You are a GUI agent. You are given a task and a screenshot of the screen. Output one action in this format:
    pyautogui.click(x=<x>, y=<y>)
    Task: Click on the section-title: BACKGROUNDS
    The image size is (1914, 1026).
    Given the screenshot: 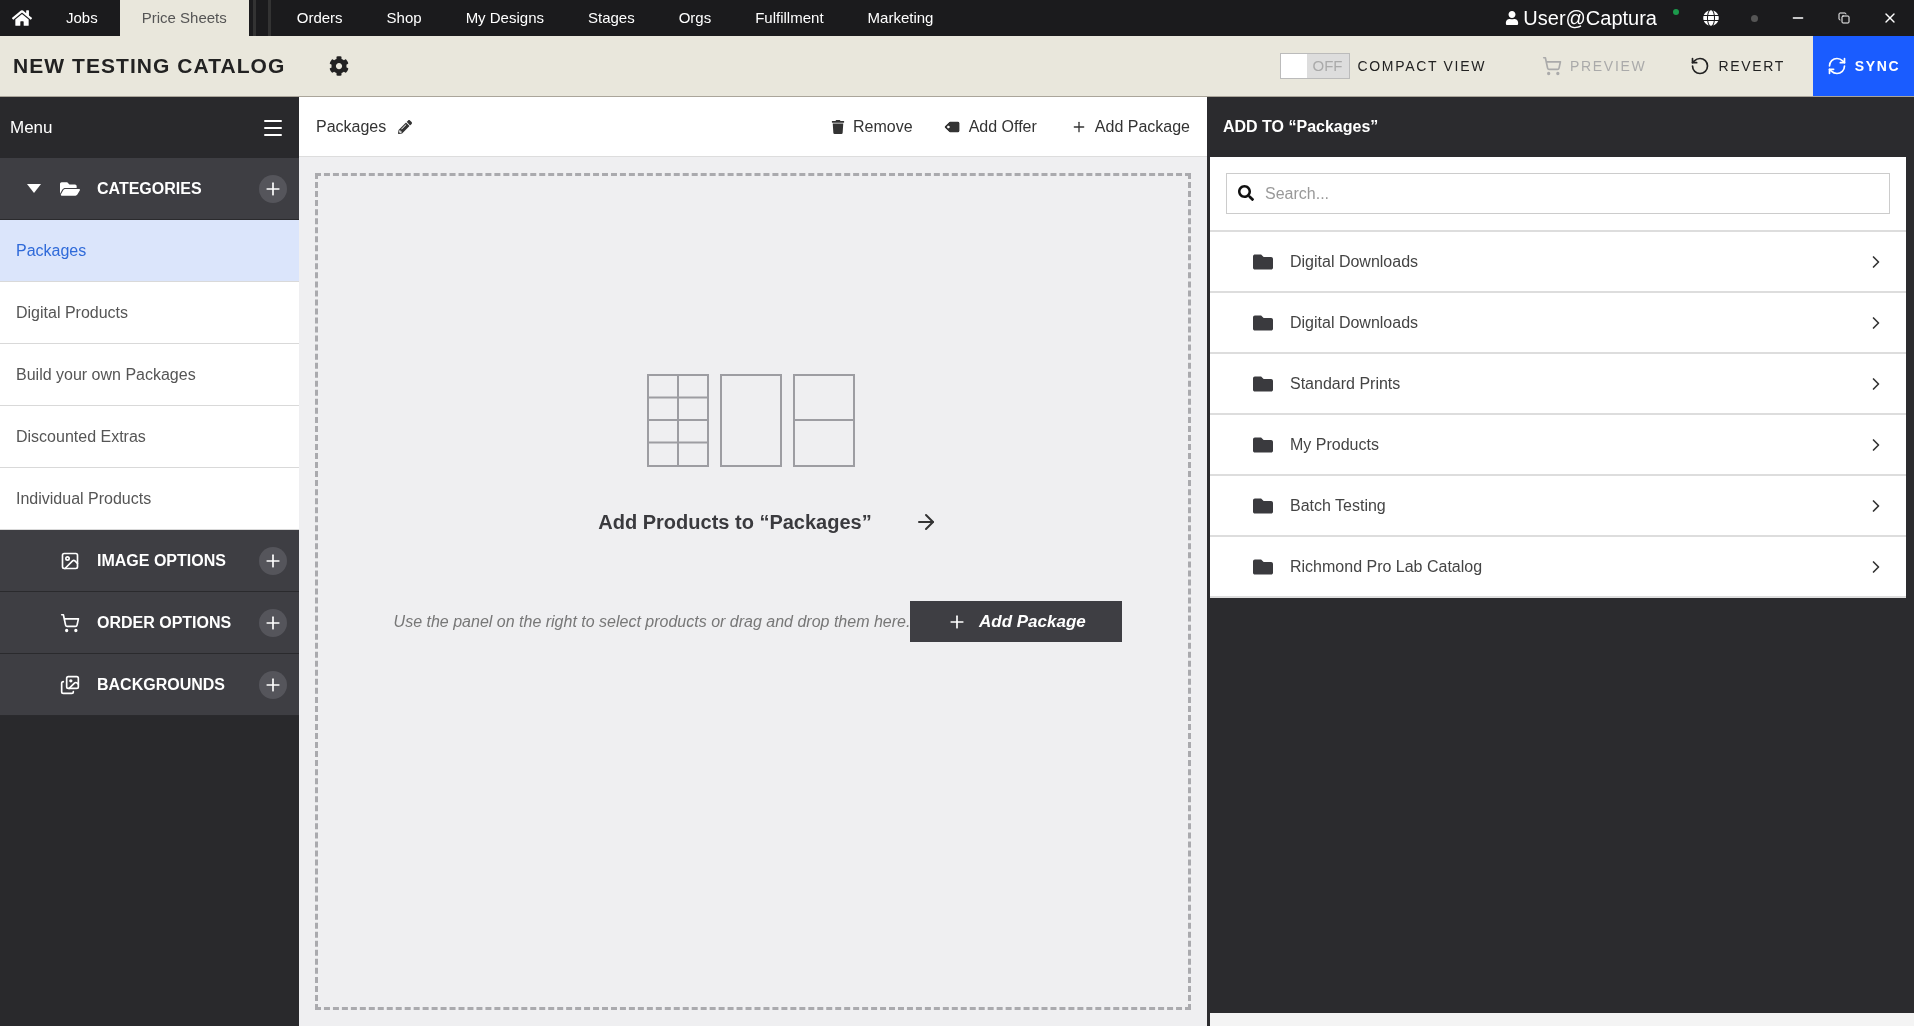 What is the action you would take?
    pyautogui.click(x=161, y=684)
    